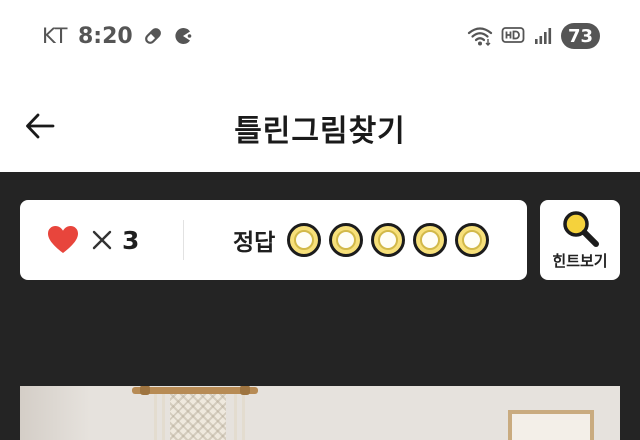  Describe the element at coordinates (580, 36) in the screenshot. I see `battery-icon: 73` at that location.